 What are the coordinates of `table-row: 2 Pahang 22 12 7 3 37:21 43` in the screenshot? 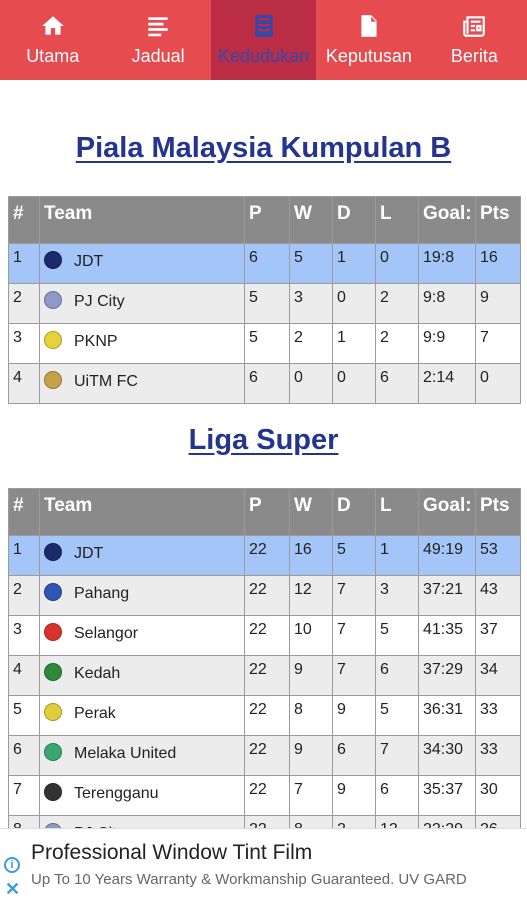 It's located at (264, 595).